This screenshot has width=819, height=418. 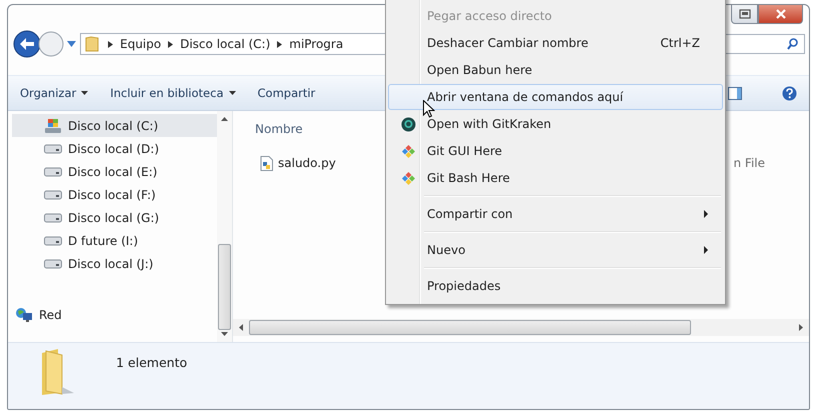 What do you see at coordinates (555, 178) in the screenshot?
I see `menu-item: Git Bash Here` at bounding box center [555, 178].